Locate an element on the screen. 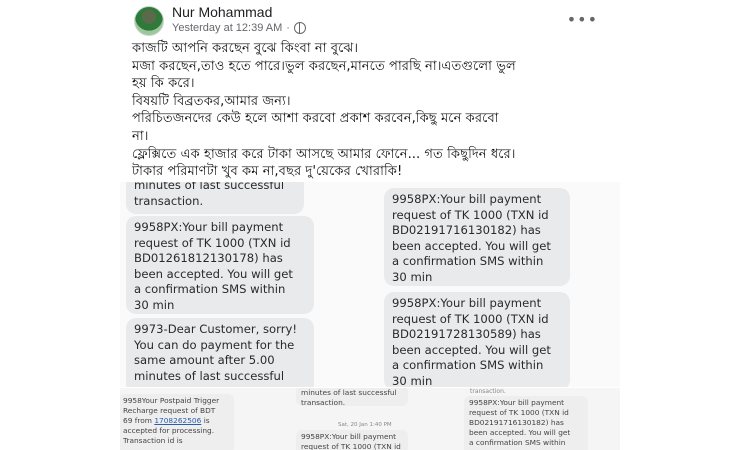 This screenshot has width=740, height=450. sms-mini-bubble: minutes of last successful transaction. is located at coordinates (352, 397).